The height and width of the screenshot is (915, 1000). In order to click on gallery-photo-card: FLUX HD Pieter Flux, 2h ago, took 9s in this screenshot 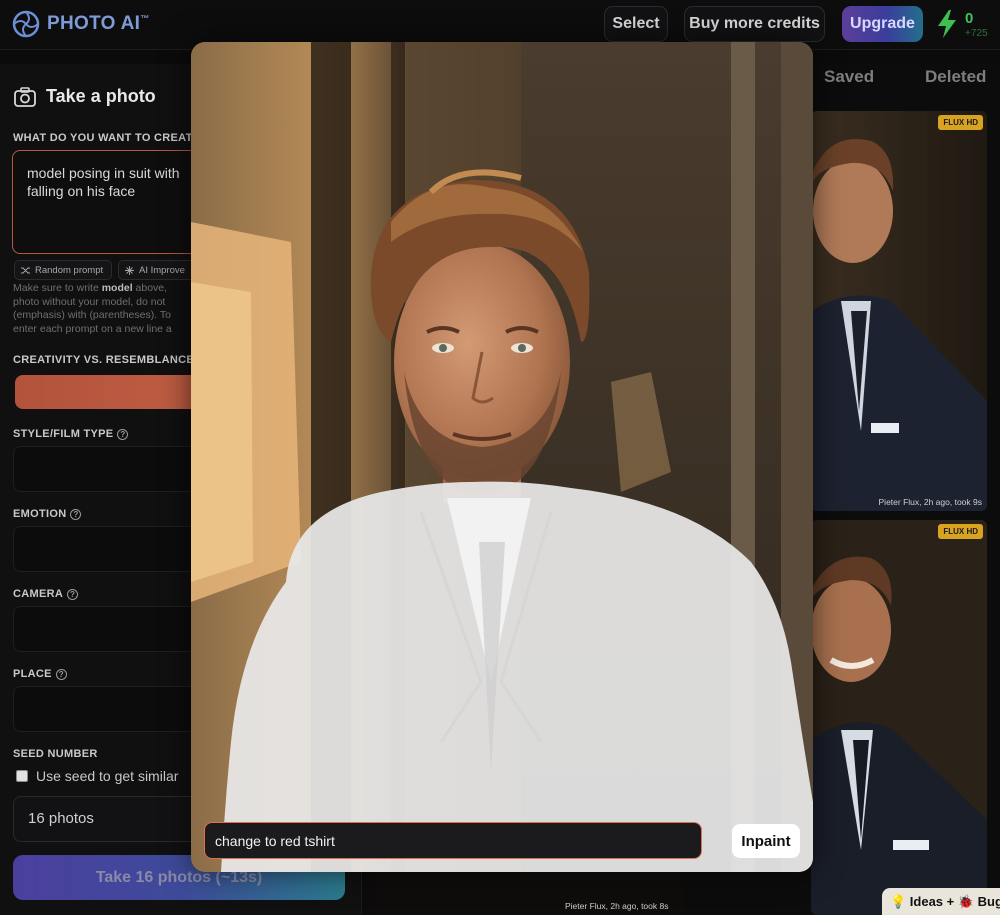, I will do `click(899, 311)`.